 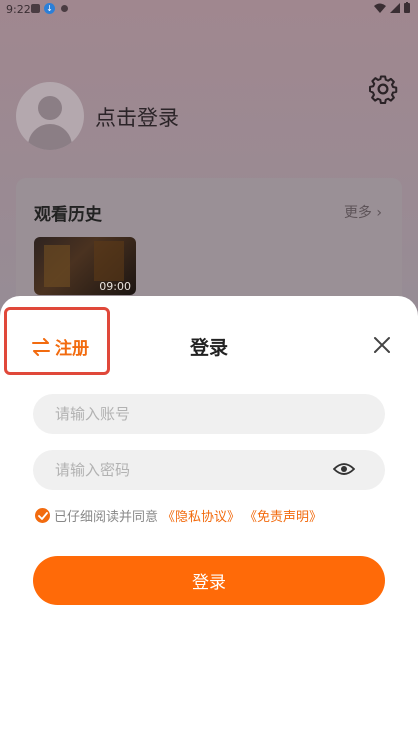 What do you see at coordinates (382, 345) in the screenshot?
I see `close-icon` at bounding box center [382, 345].